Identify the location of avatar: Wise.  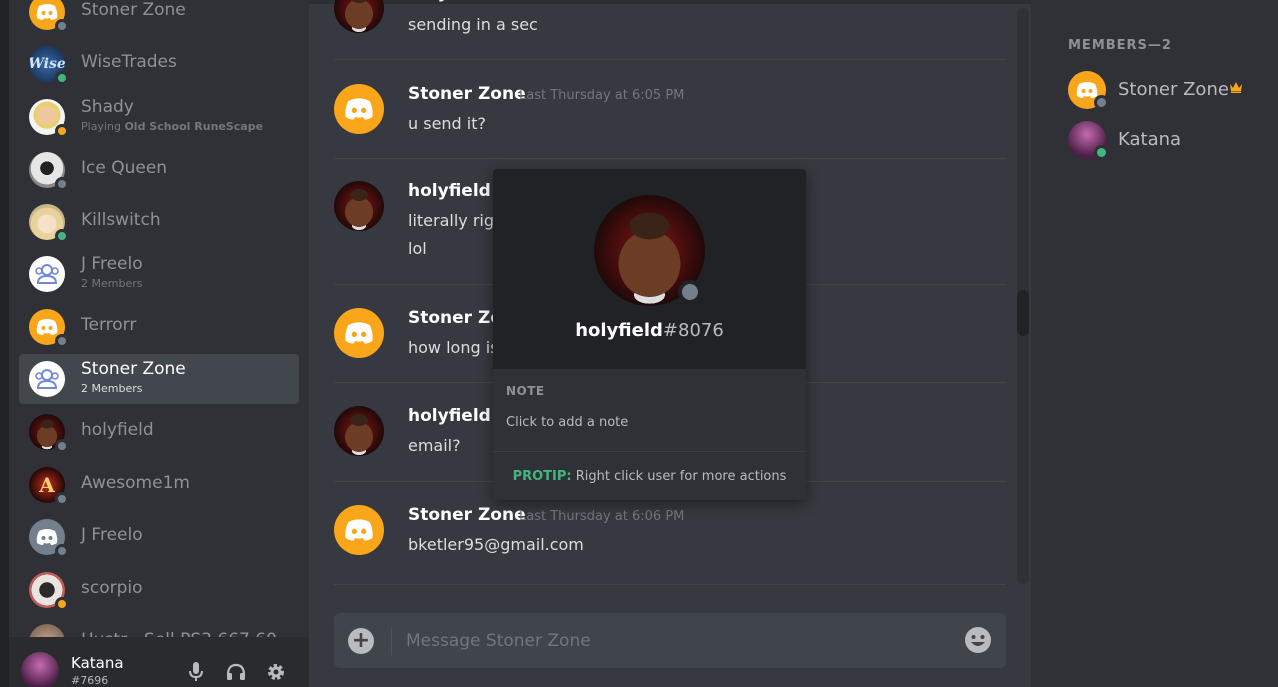
(49, 65).